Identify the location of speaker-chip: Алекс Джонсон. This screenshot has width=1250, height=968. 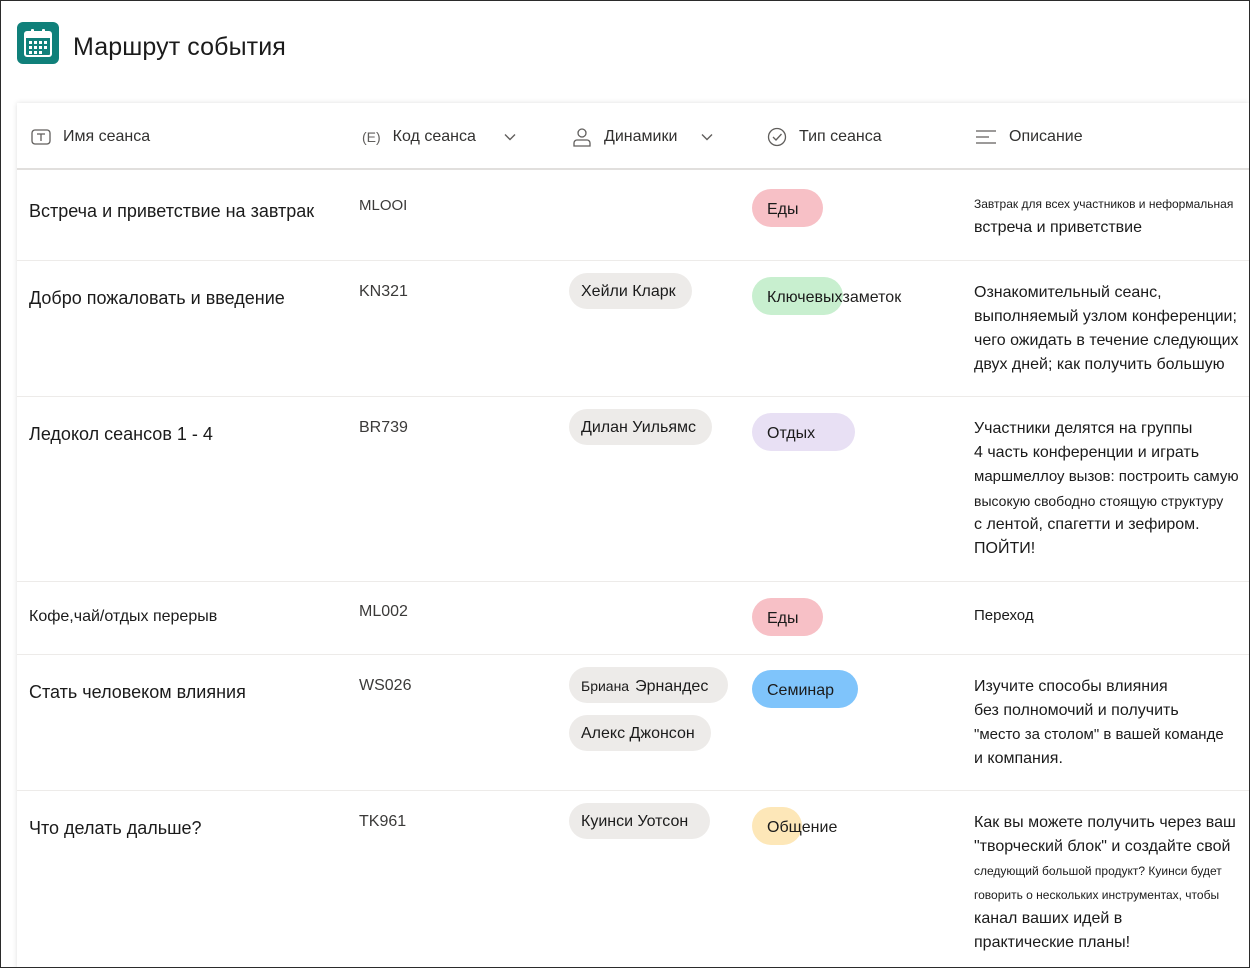
(640, 733).